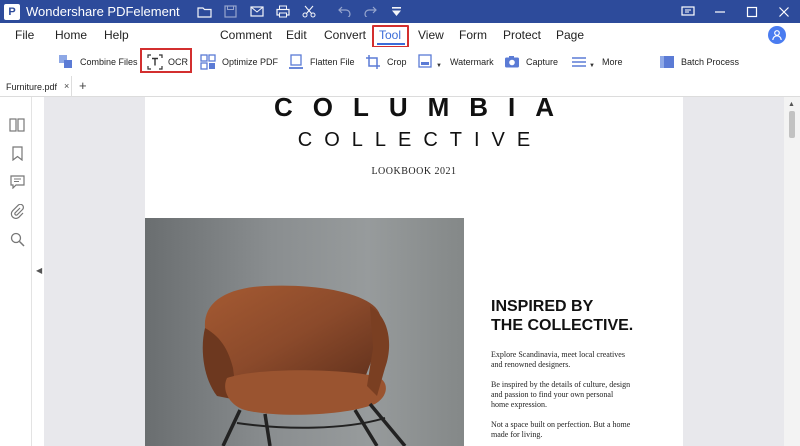 The image size is (800, 446). I want to click on heading-line2: THE COLLECTIVE., so click(562, 325).